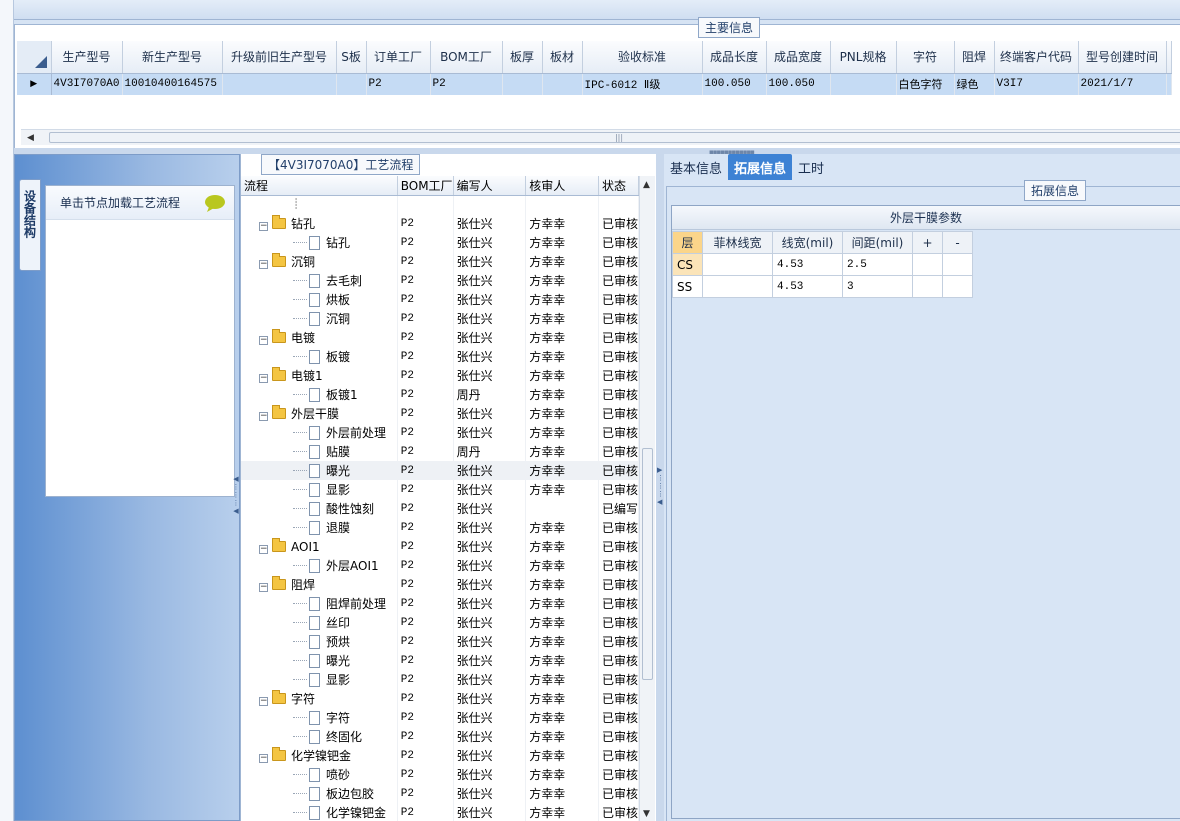 The width and height of the screenshot is (1180, 821). I want to click on tree-node: 退膜, so click(319, 527).